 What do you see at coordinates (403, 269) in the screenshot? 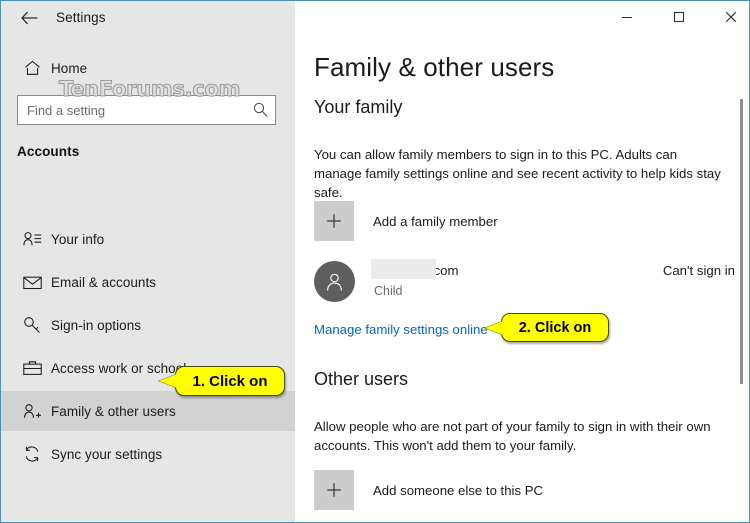
I see `redacted-username` at bounding box center [403, 269].